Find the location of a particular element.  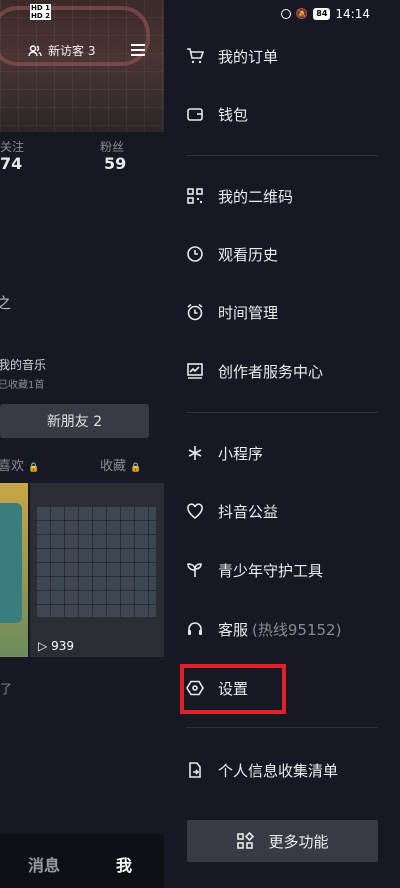

my-music-title: 我的音乐 is located at coordinates (23, 364).